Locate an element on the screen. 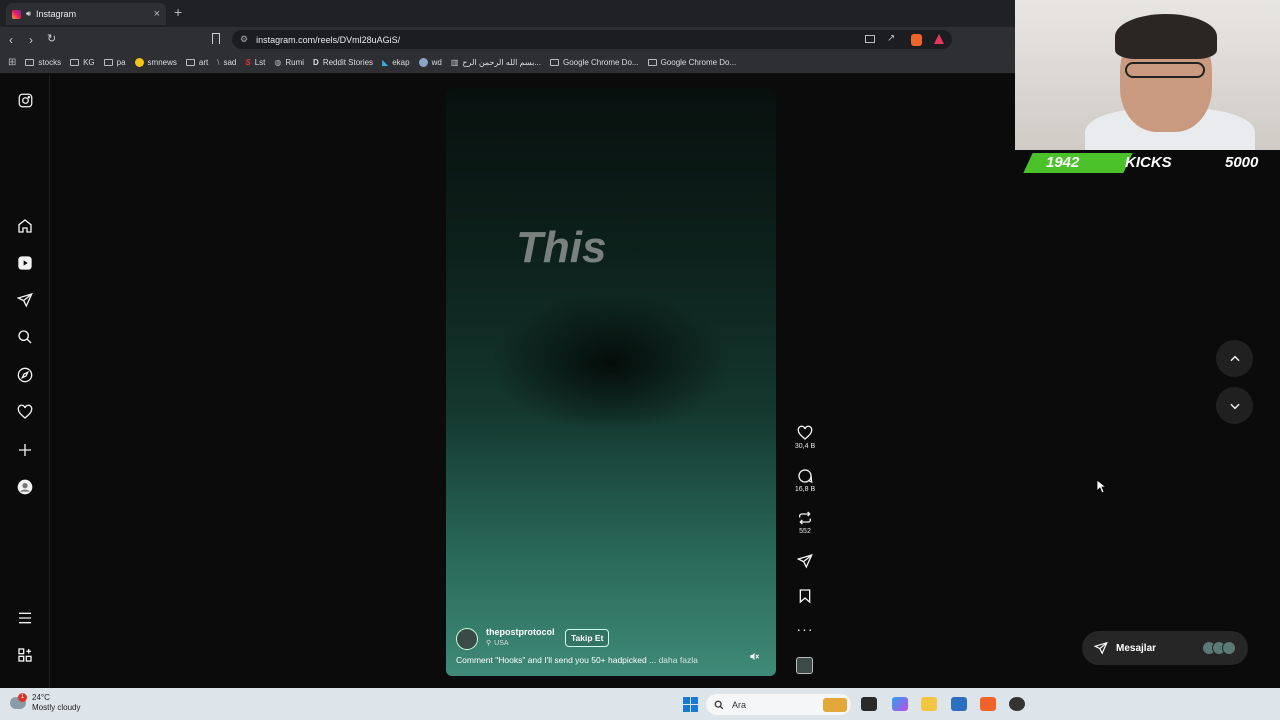 The image size is (1280, 720). reel-location: ⚲ USA is located at coordinates (497, 643).